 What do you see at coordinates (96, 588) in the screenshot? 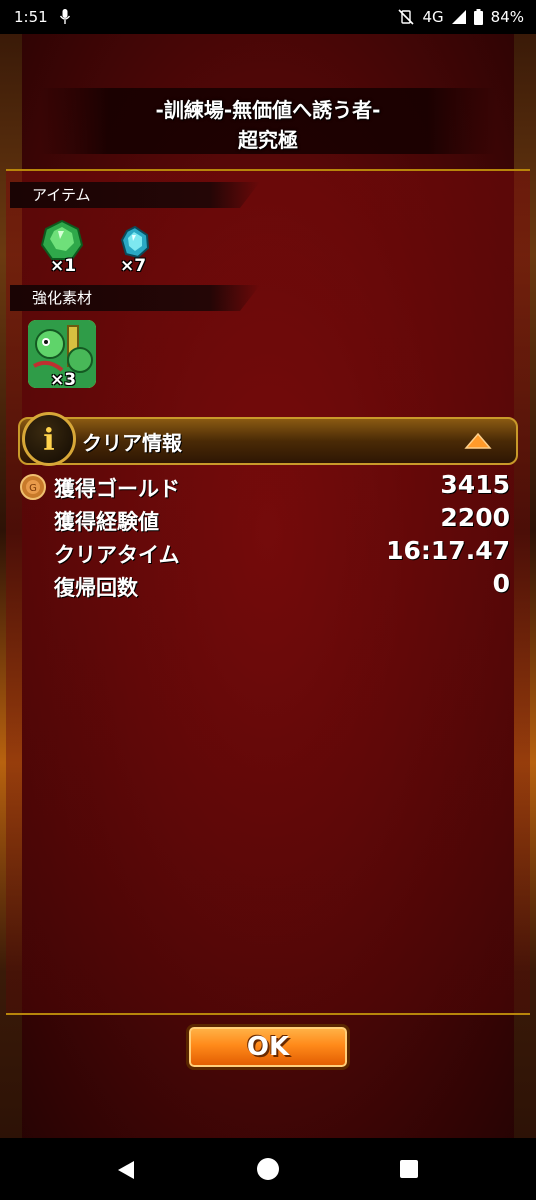
I see `stat-label-continues: 復帰回数` at bounding box center [96, 588].